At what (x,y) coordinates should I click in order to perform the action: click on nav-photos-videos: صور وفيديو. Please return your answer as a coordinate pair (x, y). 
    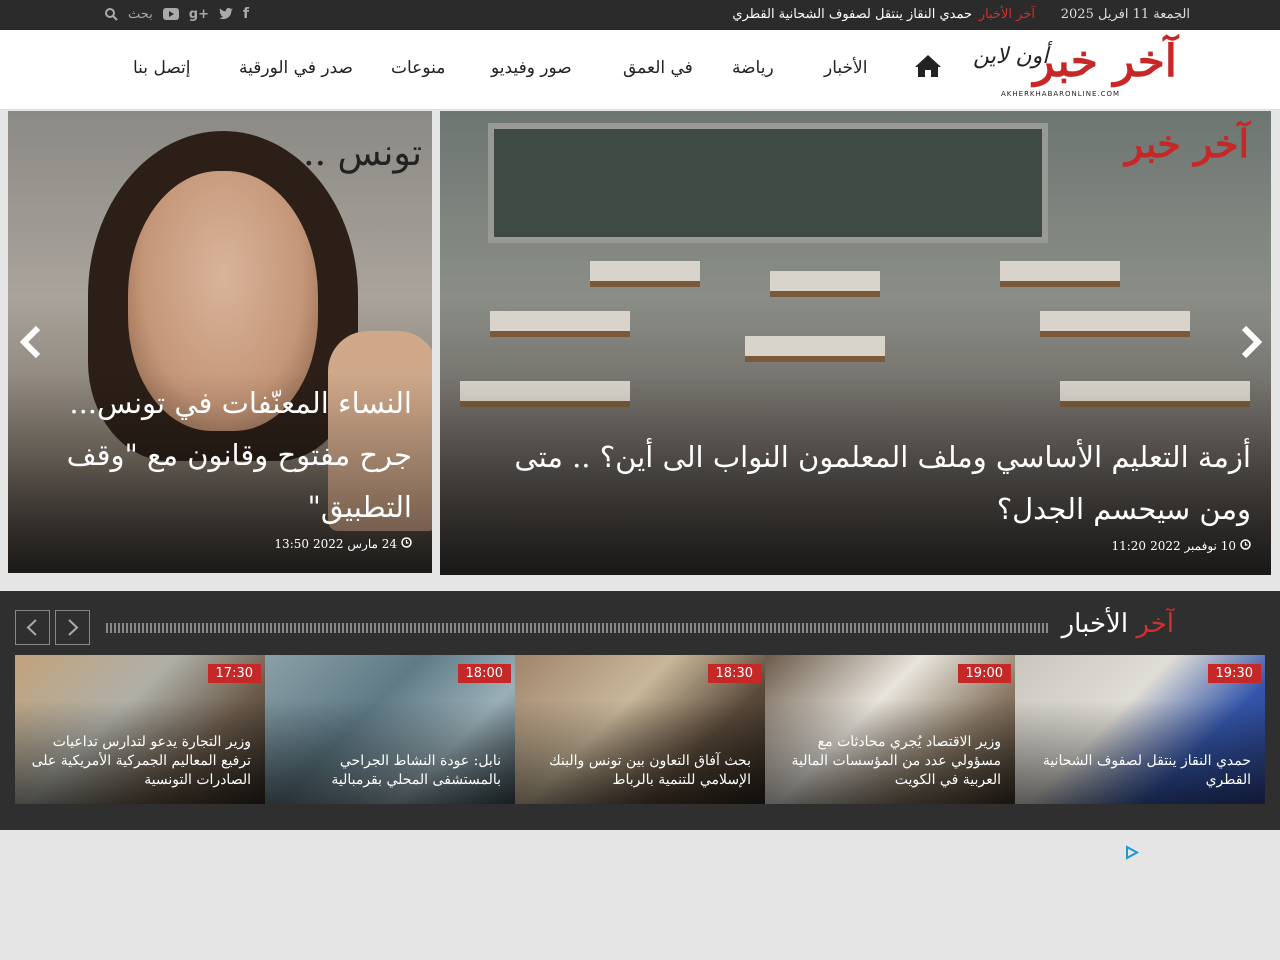
    Looking at the image, I should click on (531, 68).